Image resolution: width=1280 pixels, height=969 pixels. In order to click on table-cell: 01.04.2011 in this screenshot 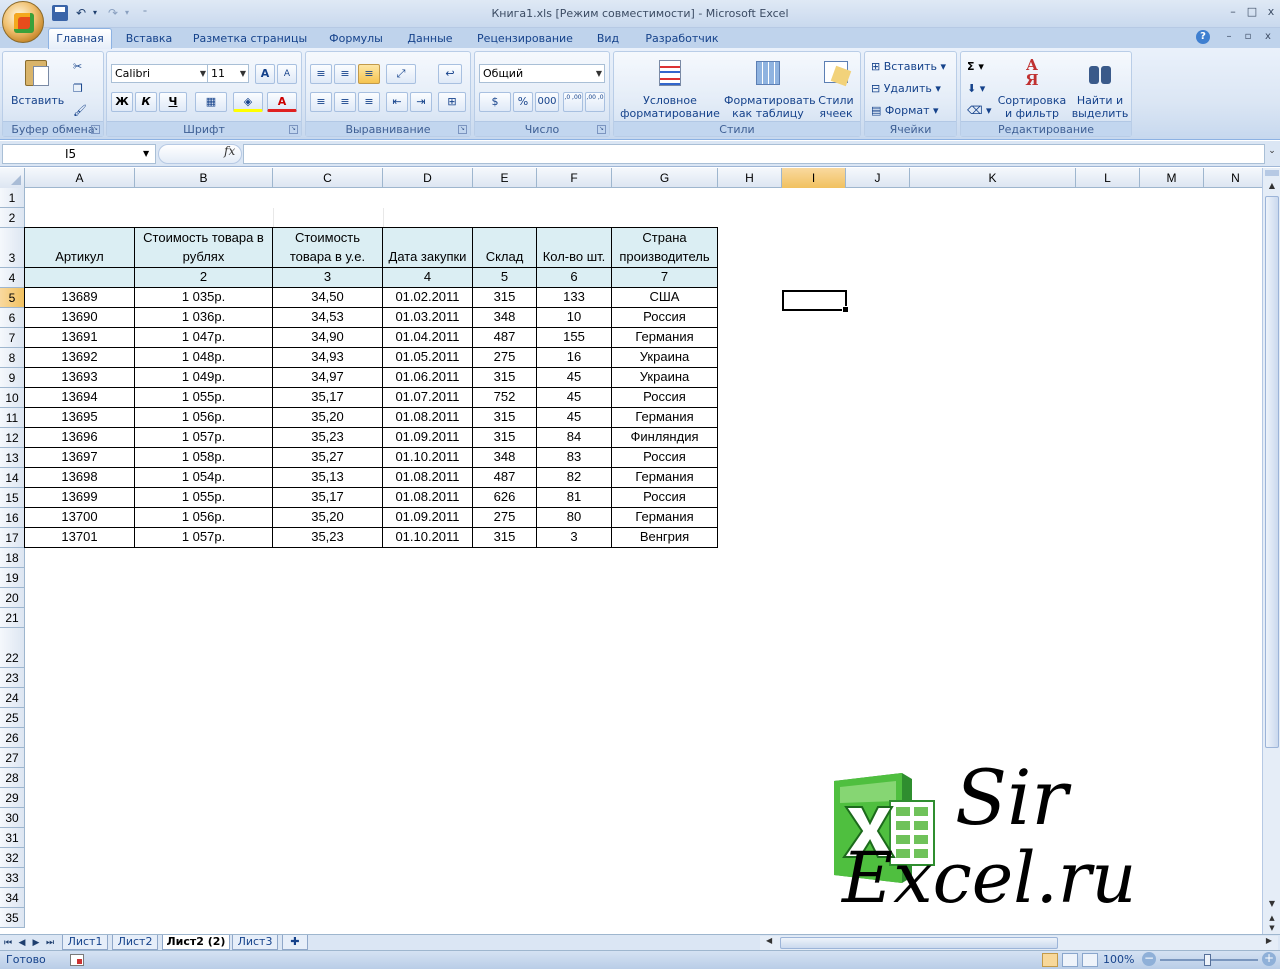, I will do `click(427, 337)`.